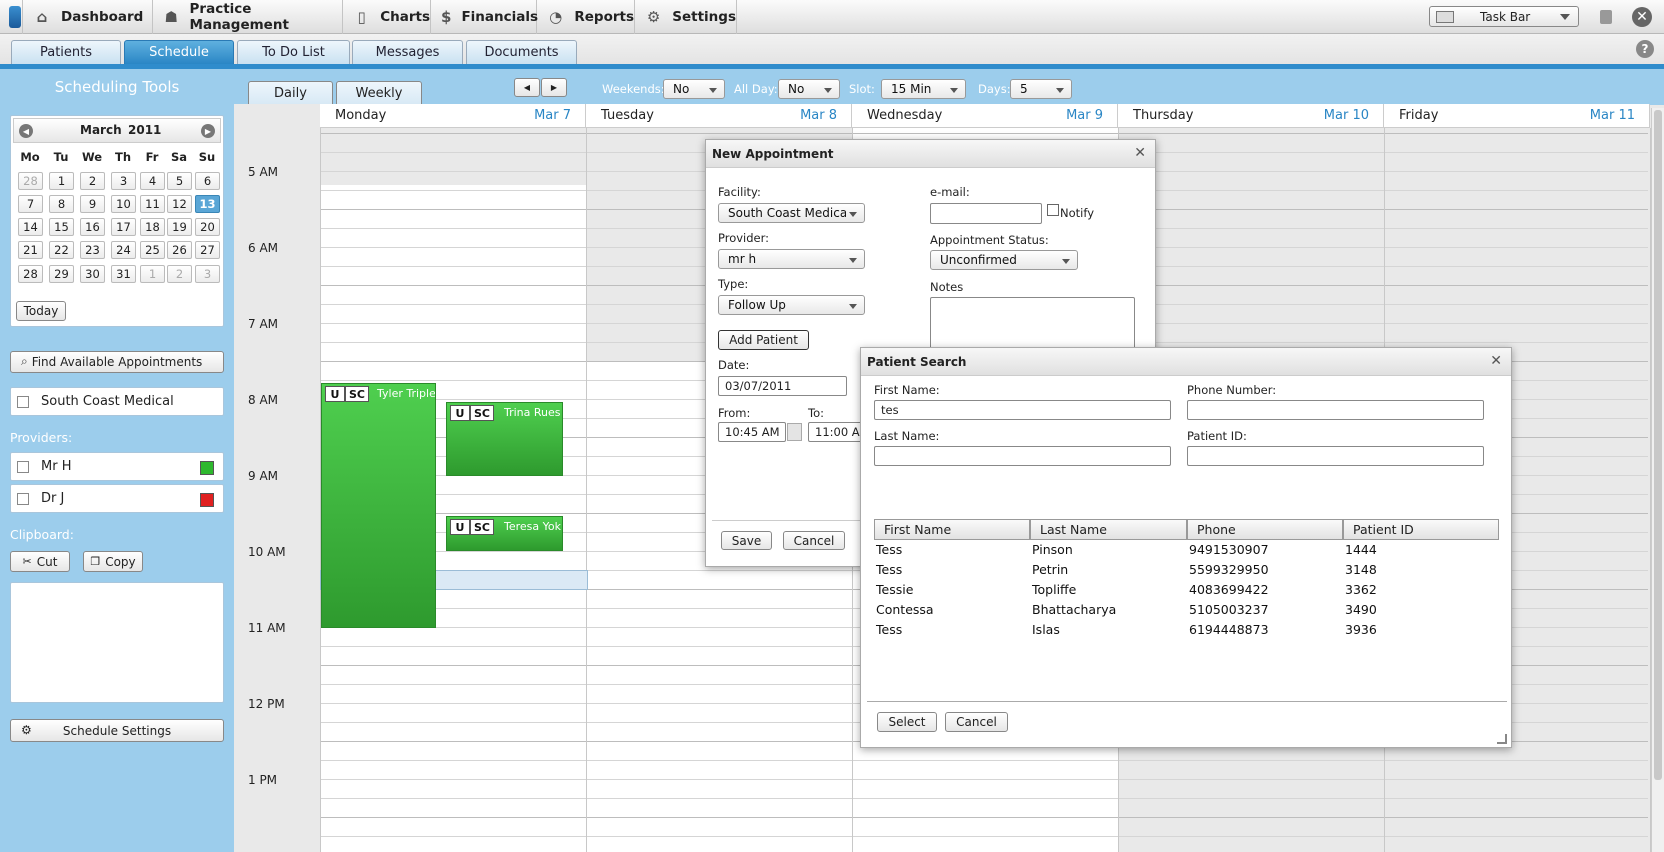 This screenshot has width=1664, height=852. What do you see at coordinates (554, 87) in the screenshot?
I see `next-week-button: ▶` at bounding box center [554, 87].